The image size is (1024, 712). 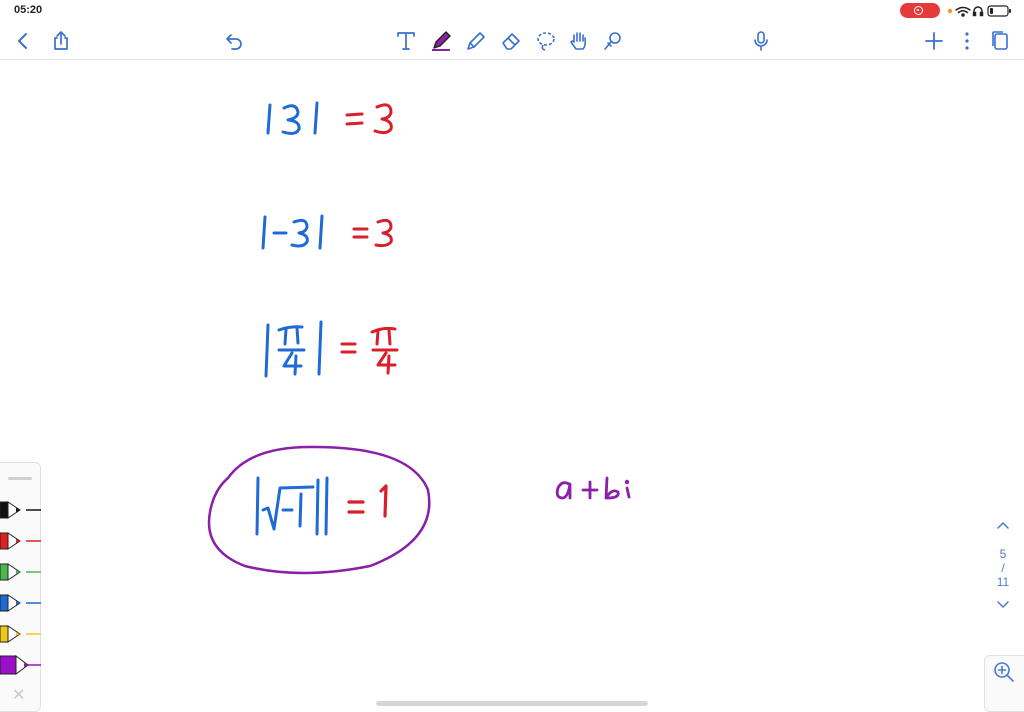 I want to click on toolbar, so click(x=512, y=41).